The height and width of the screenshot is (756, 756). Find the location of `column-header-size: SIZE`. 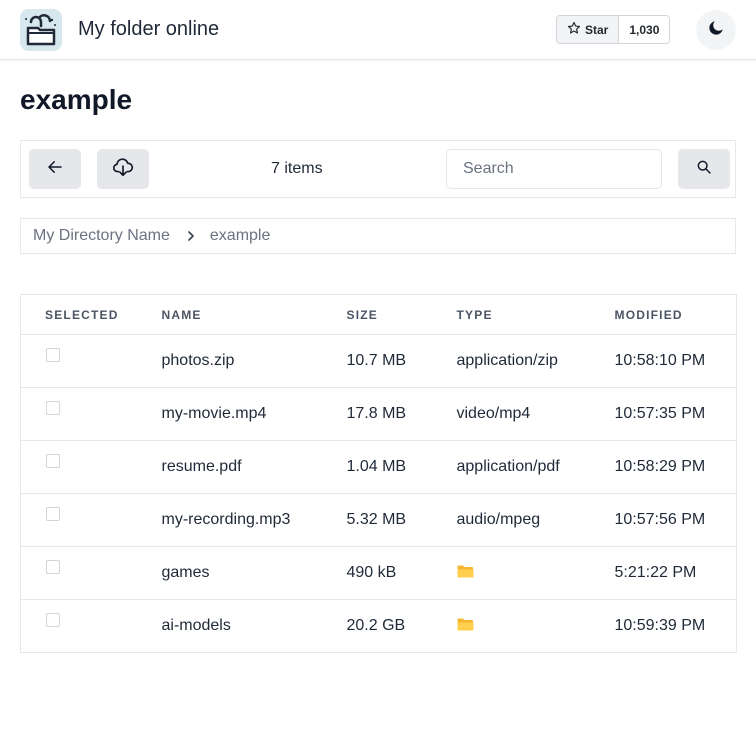

column-header-size: SIZE is located at coordinates (401, 314).